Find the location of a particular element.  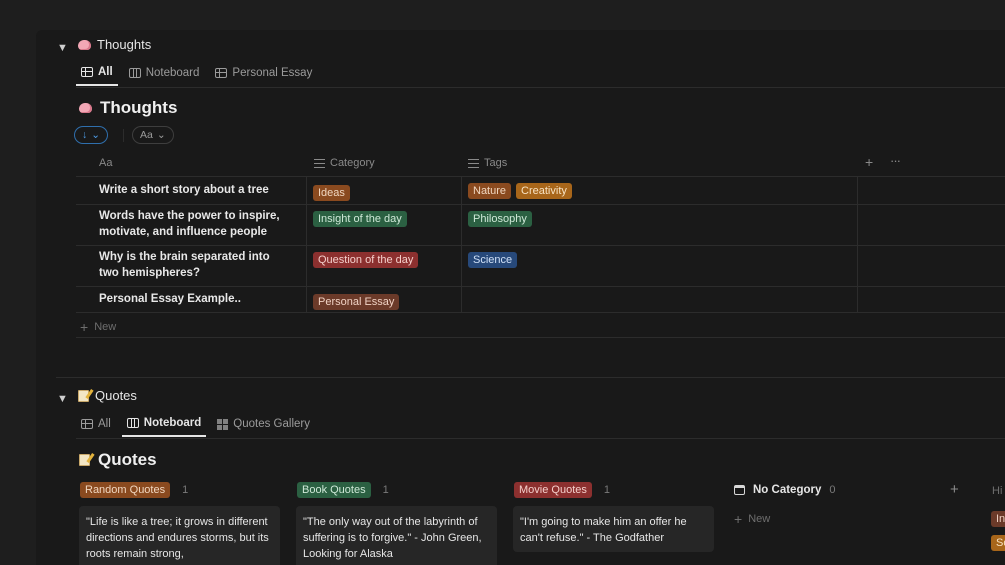

quotes-toggle: ▼ is located at coordinates (62, 398).